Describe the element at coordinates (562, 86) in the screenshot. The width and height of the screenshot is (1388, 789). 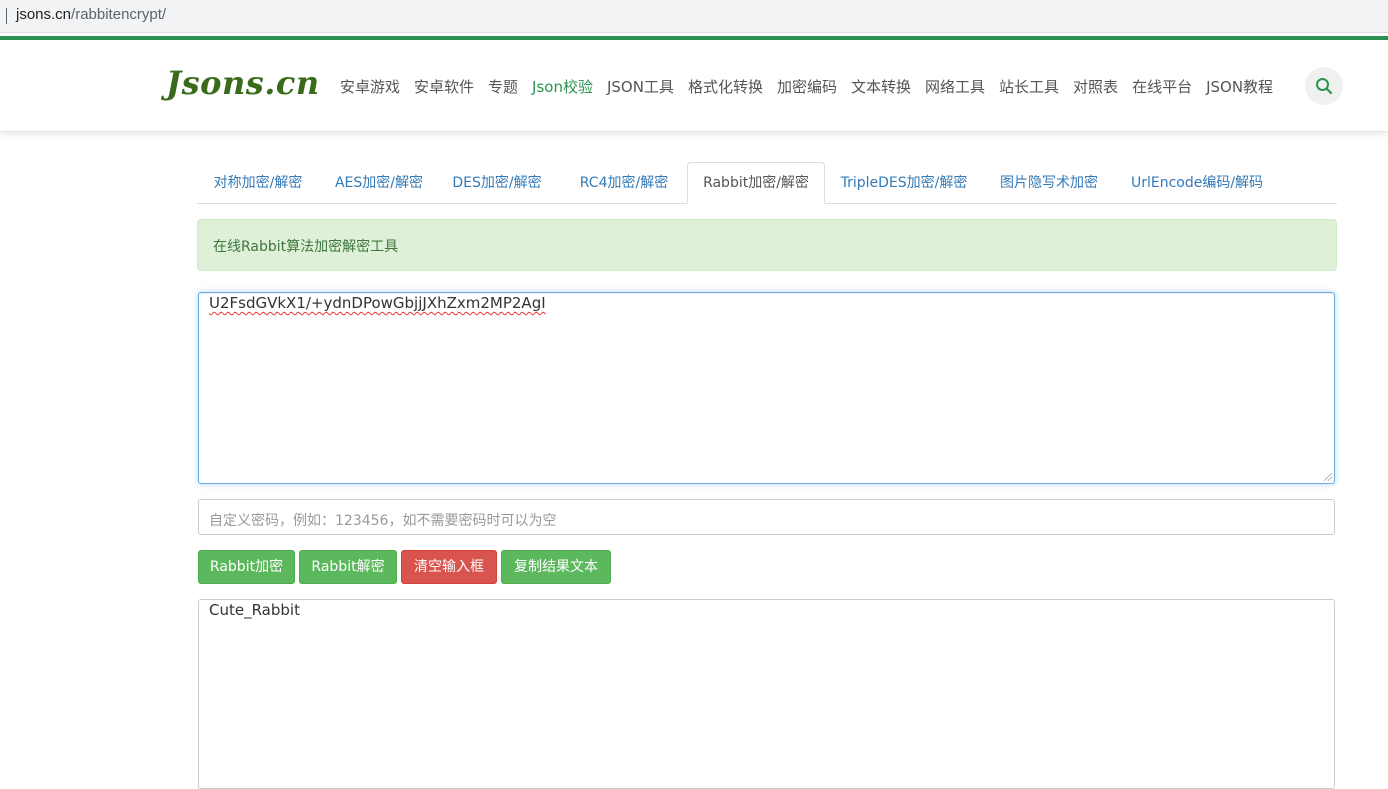
I see `nav-item-json-validate: Json校验` at that location.